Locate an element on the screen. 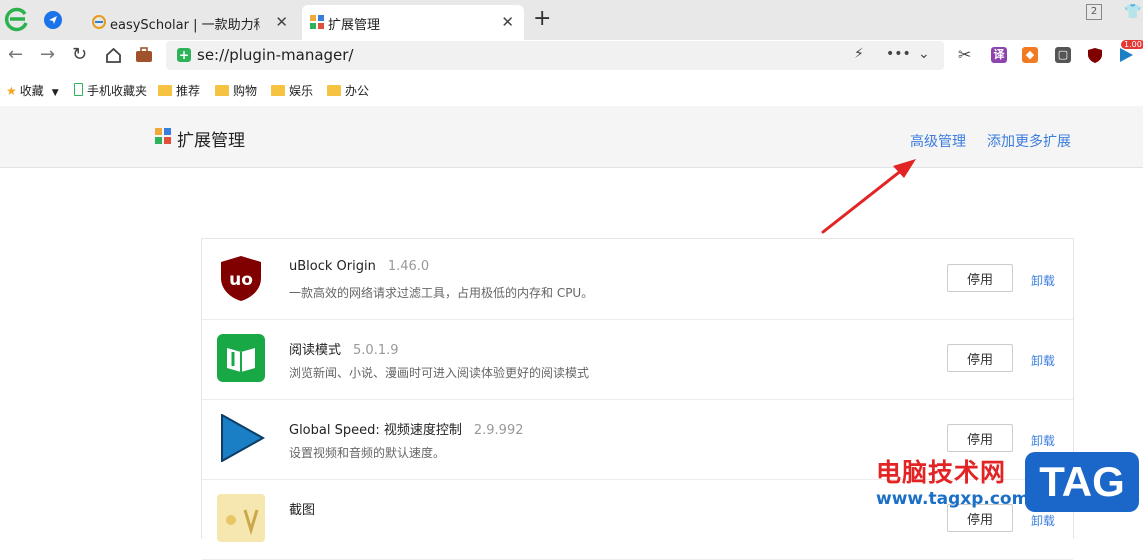  bookmark-label: 收藏 is located at coordinates (31, 91).